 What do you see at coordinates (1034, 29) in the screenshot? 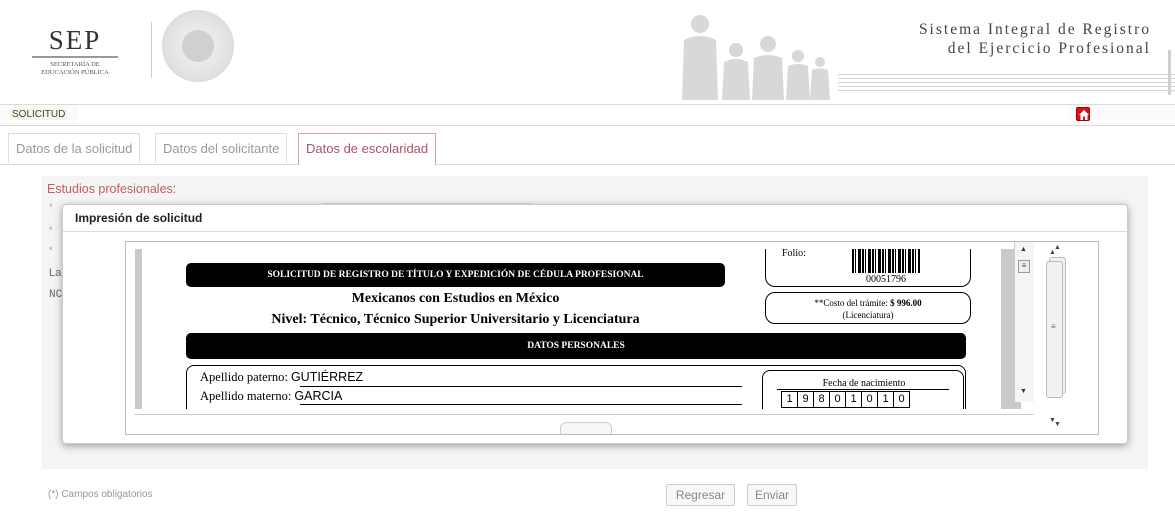
I see `system-title-line-1: Sistema Integral de Registro` at bounding box center [1034, 29].